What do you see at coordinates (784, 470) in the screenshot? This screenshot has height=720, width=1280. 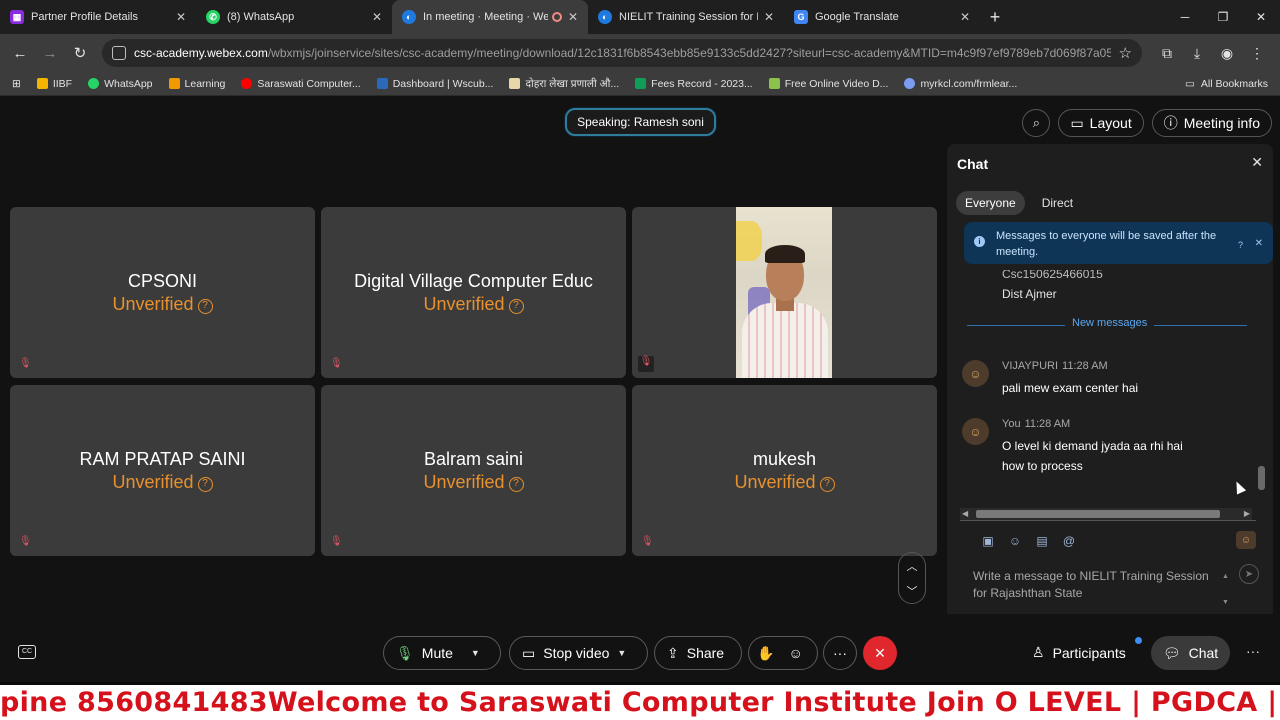 I see `participant-tile: mukesh Unverified? 🎙︎` at bounding box center [784, 470].